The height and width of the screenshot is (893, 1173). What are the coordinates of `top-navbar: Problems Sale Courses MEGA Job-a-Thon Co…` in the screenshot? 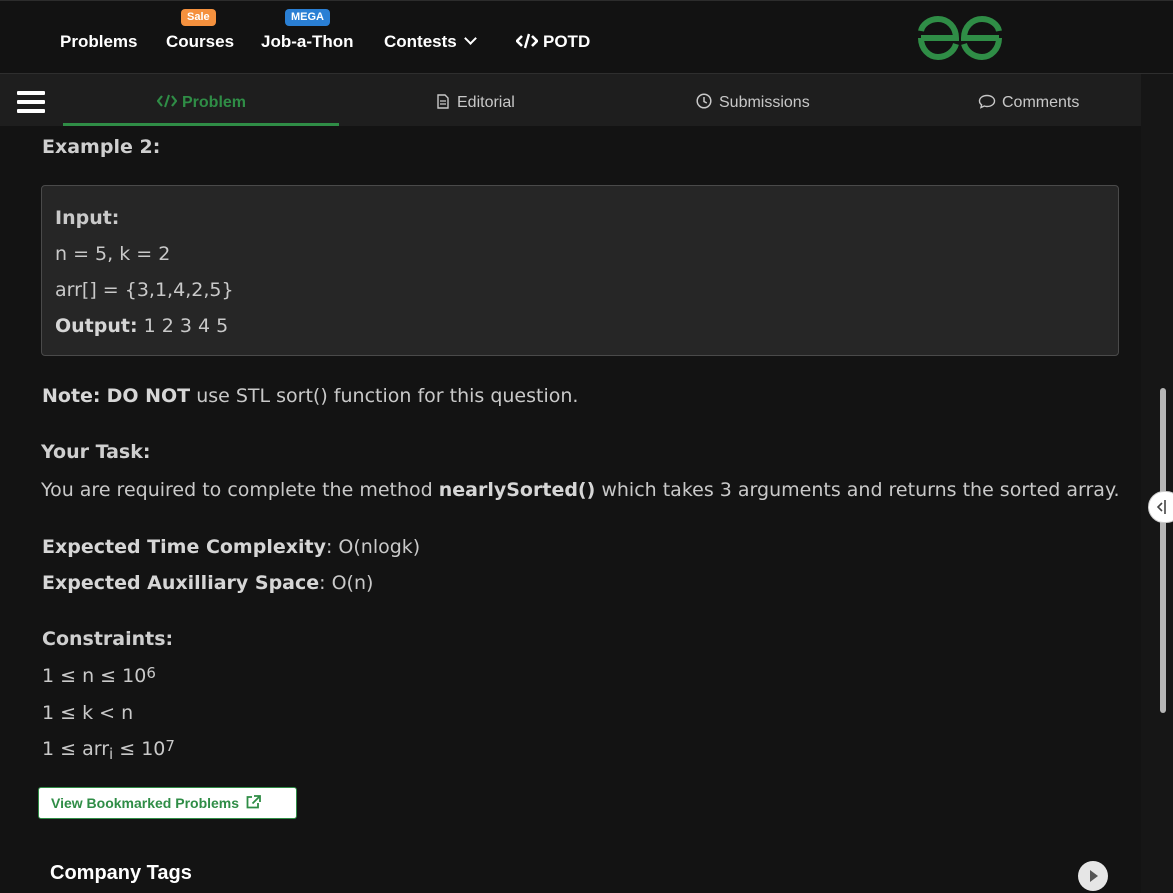 It's located at (586, 37).